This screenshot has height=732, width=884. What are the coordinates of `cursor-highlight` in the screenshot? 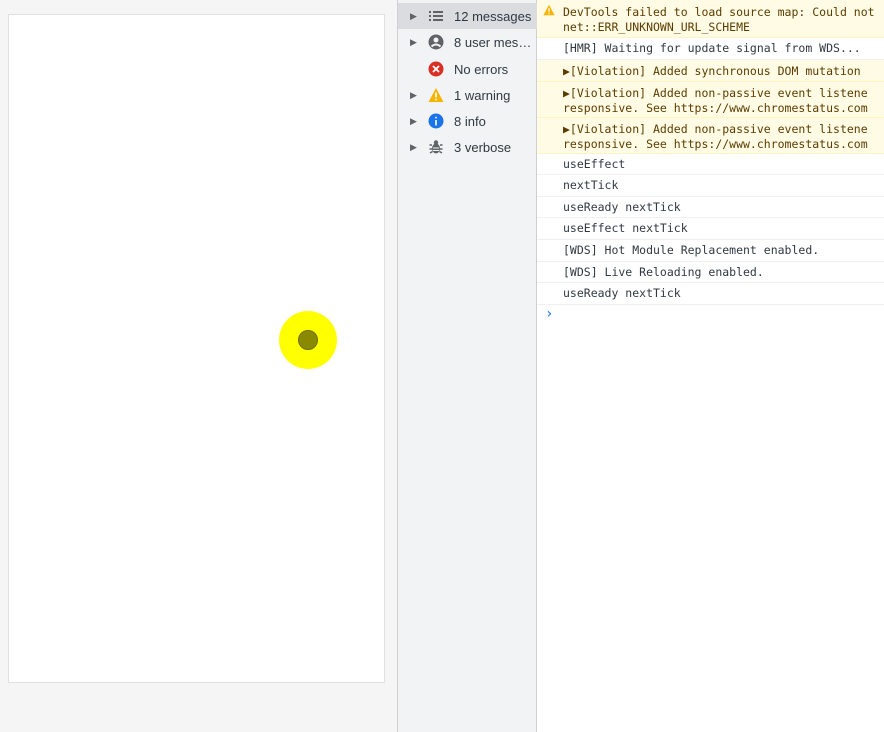 It's located at (308, 340).